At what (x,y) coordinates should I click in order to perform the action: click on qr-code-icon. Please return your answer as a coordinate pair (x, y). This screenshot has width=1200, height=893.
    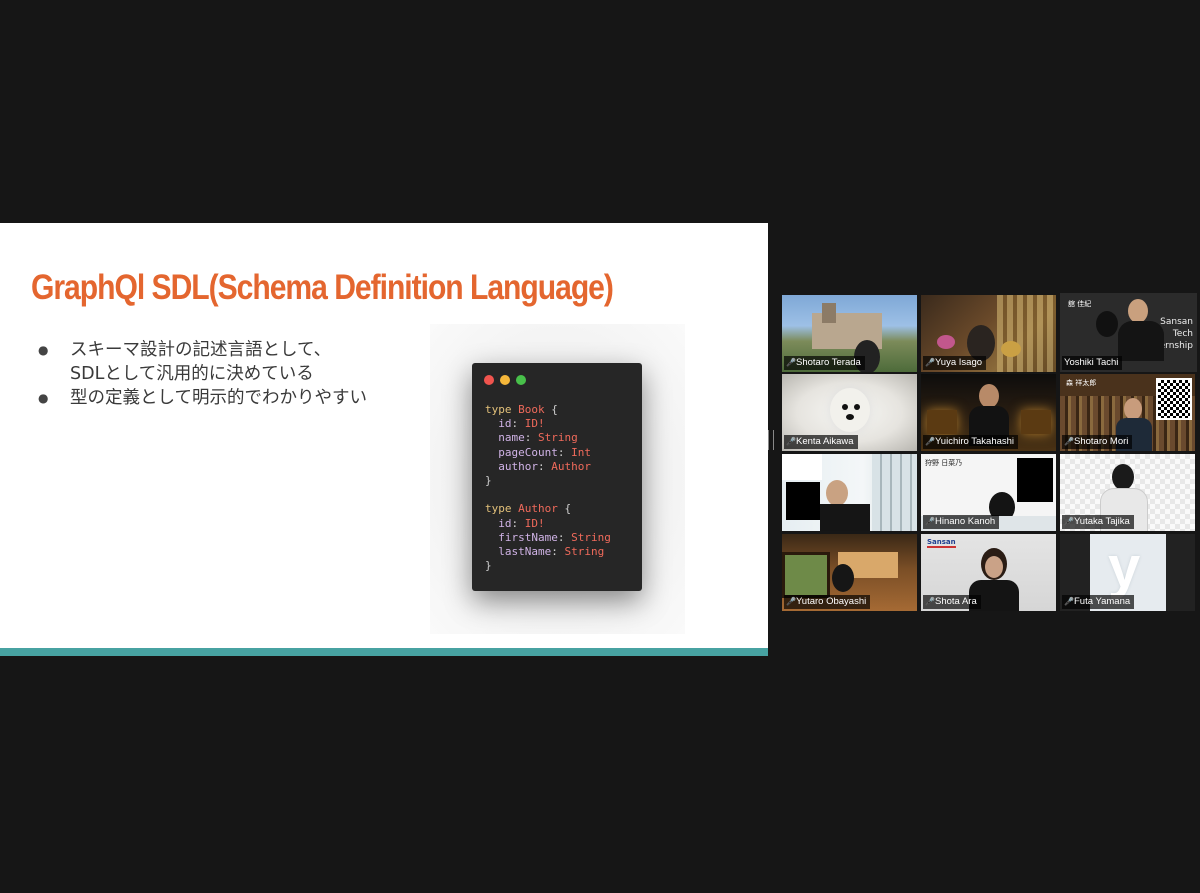
    Looking at the image, I should click on (1174, 399).